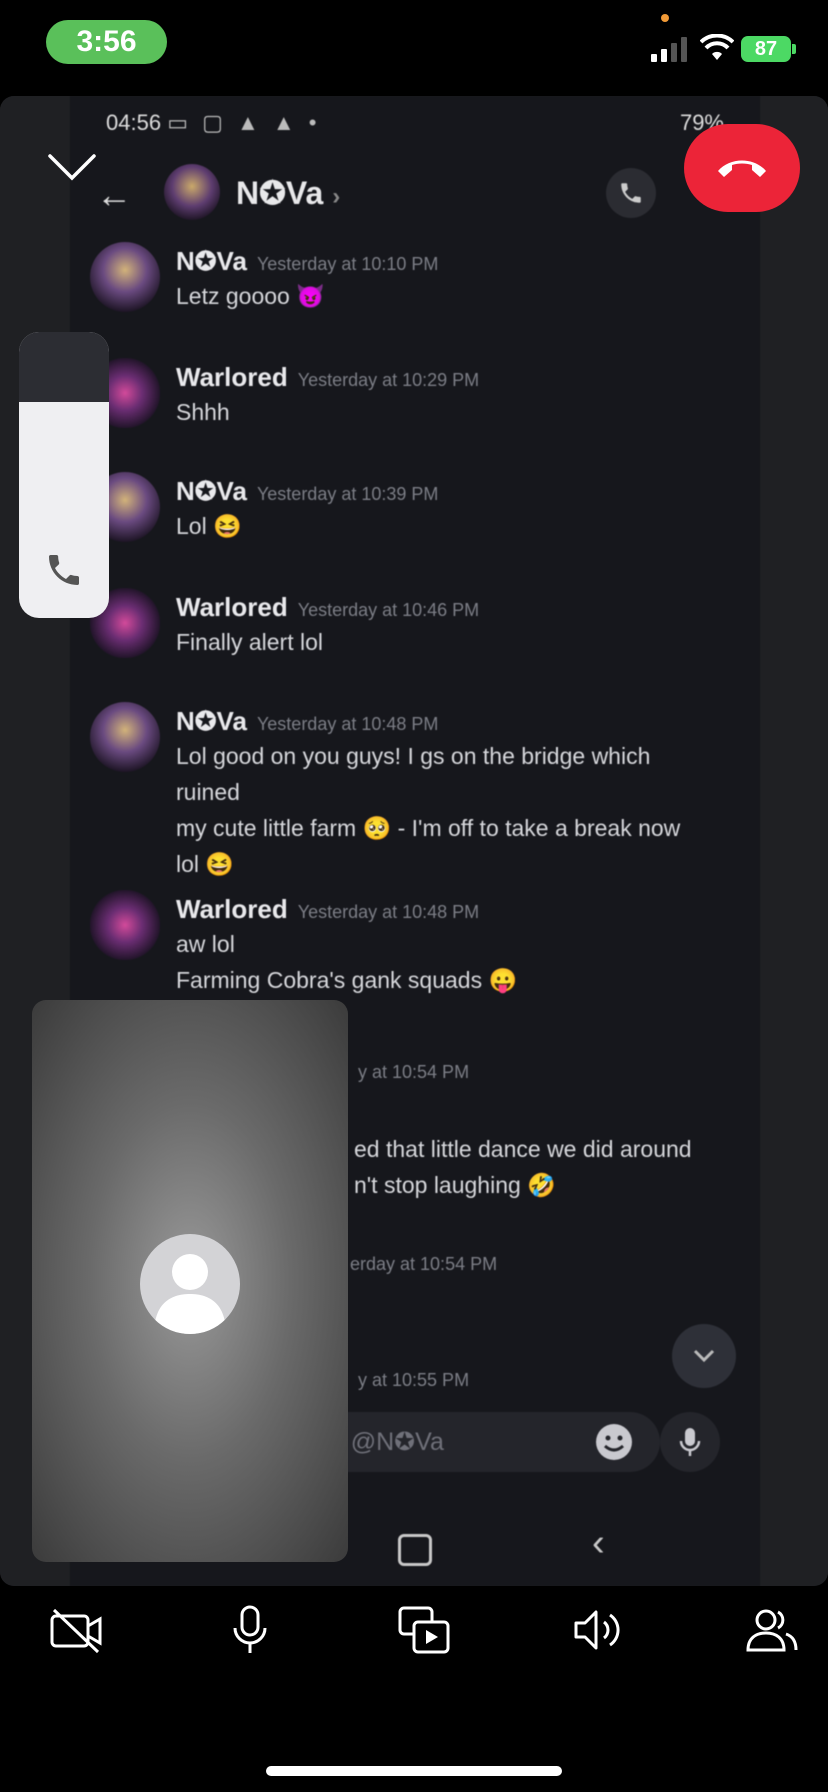 This screenshot has width=828, height=1792. Describe the element at coordinates (415, 1550) in the screenshot. I see `android-home-button` at that location.